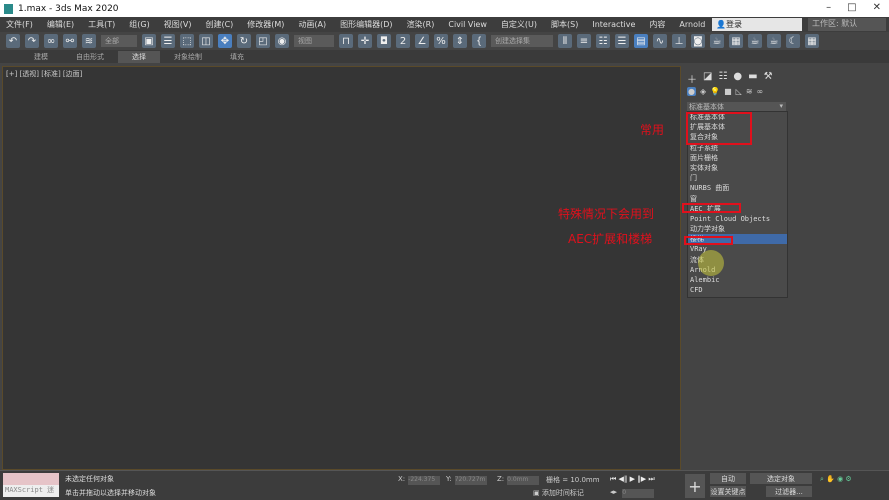  Describe the element at coordinates (70, 41) in the screenshot. I see `unlink-icon: ⚯` at that location.